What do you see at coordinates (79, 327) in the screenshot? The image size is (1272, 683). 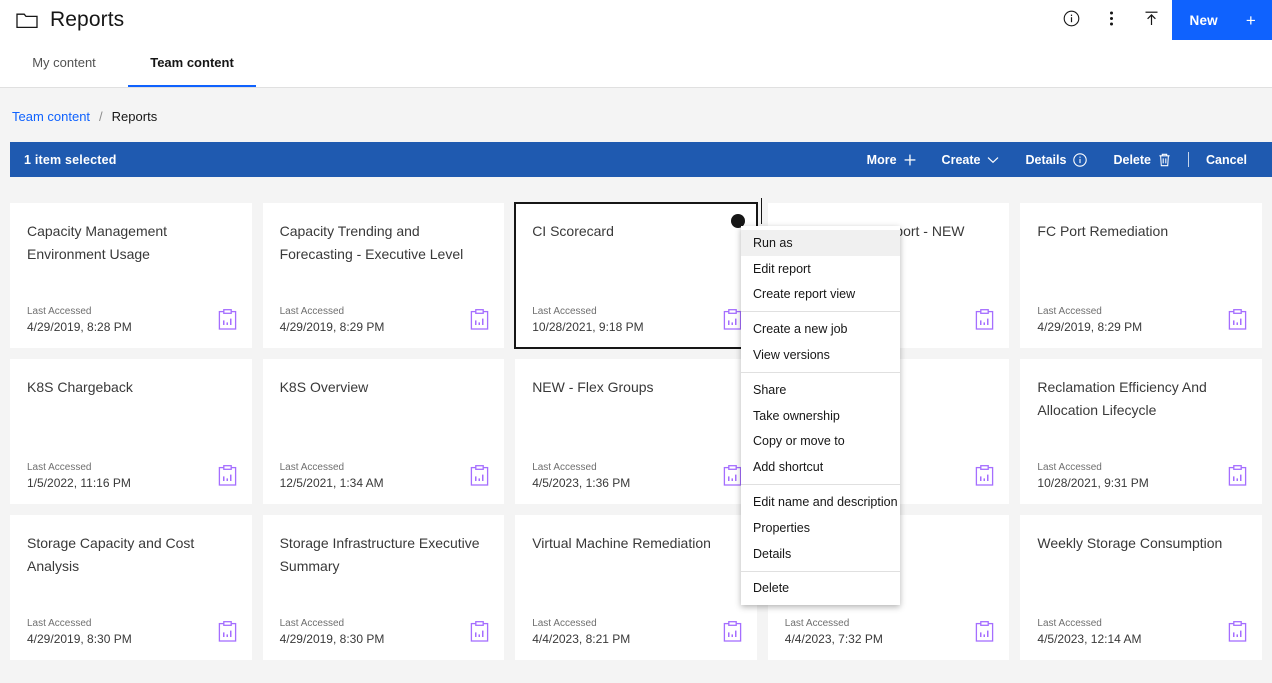 I see `last-accessed-value: 4/29/2019, 8:28 PM` at bounding box center [79, 327].